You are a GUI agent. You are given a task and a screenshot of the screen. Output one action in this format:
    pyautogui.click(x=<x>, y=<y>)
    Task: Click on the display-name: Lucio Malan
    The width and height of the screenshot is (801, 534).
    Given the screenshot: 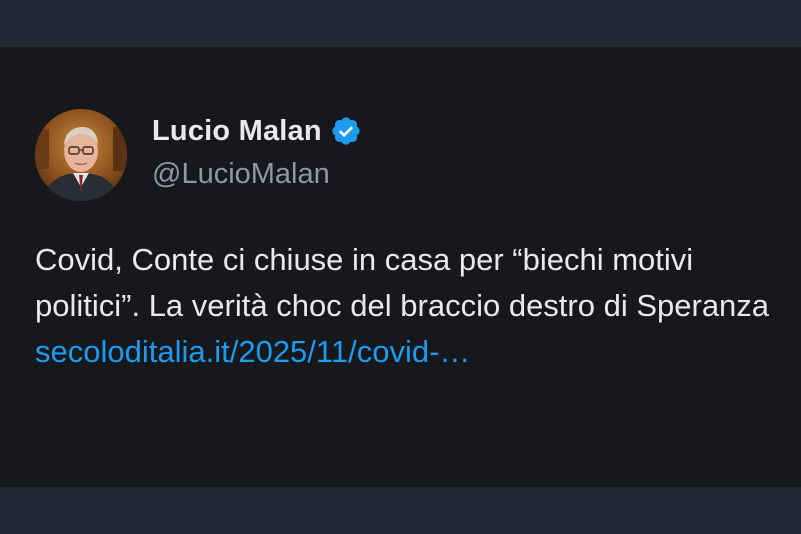 What is the action you would take?
    pyautogui.click(x=237, y=131)
    